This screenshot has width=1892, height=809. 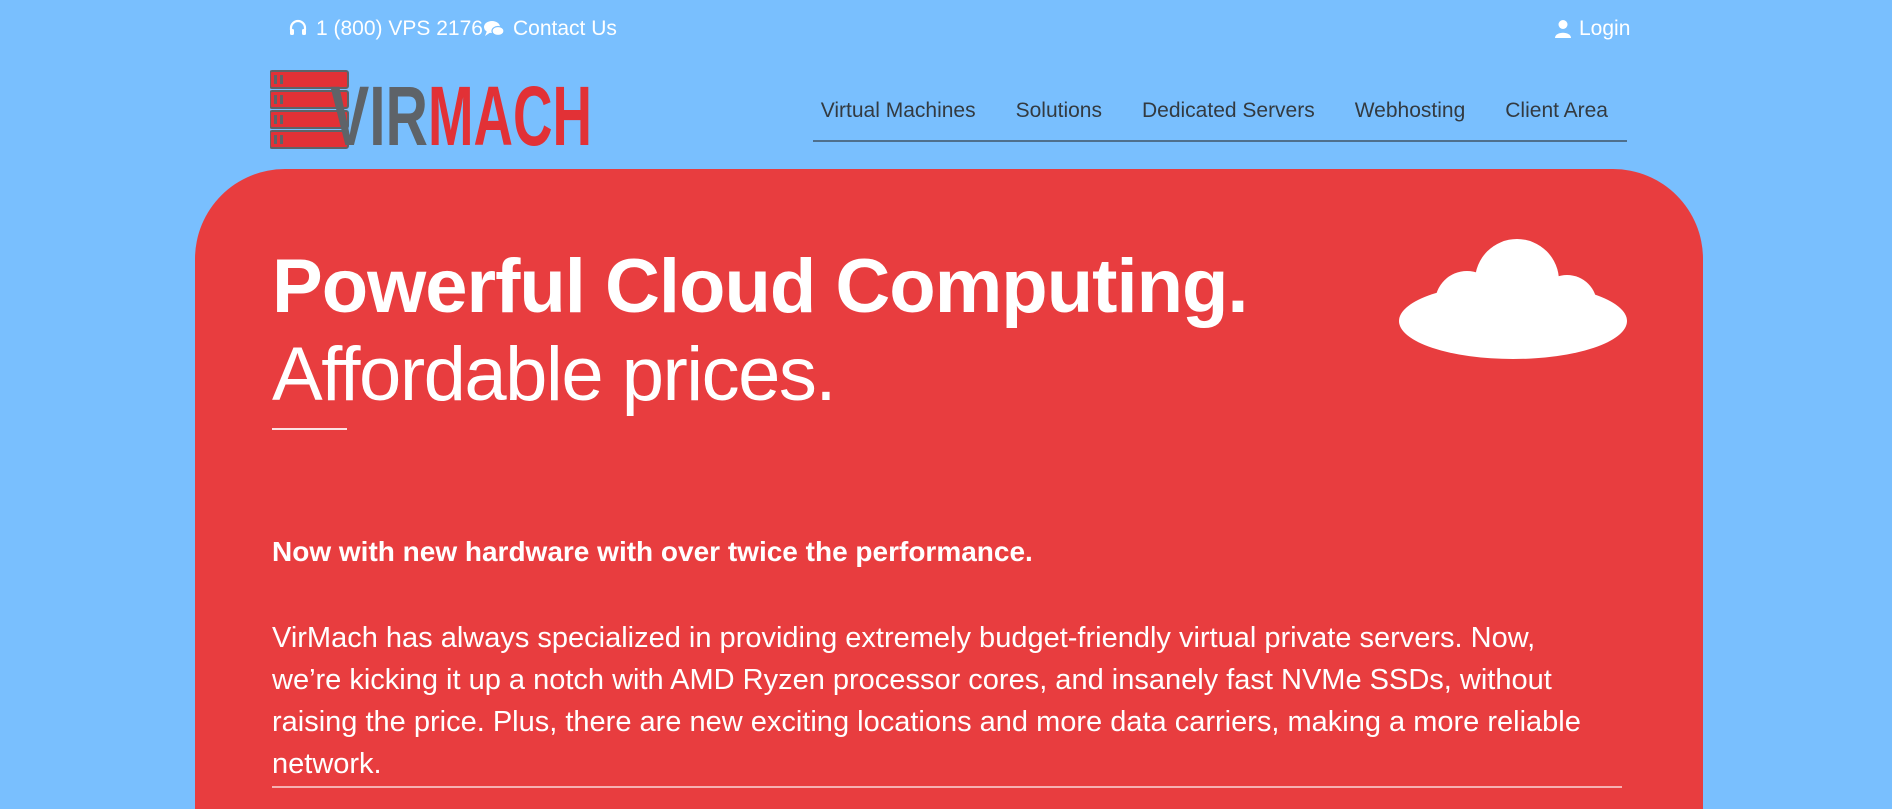 I want to click on nav-item-virtual-machines: Virtual Machines, so click(x=898, y=111).